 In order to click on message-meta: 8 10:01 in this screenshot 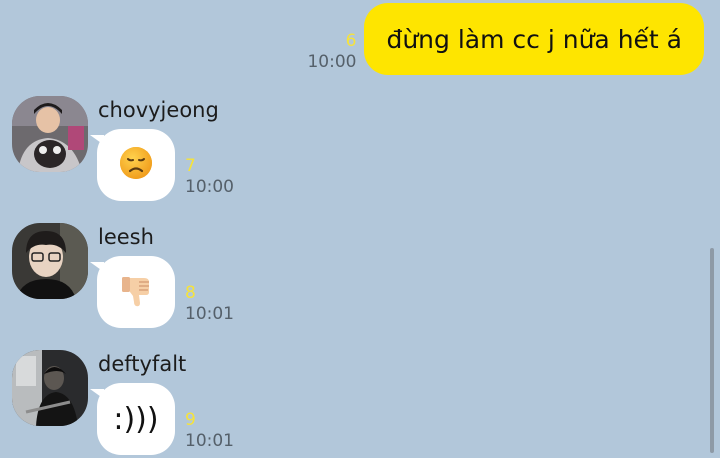, I will do `click(209, 304)`.